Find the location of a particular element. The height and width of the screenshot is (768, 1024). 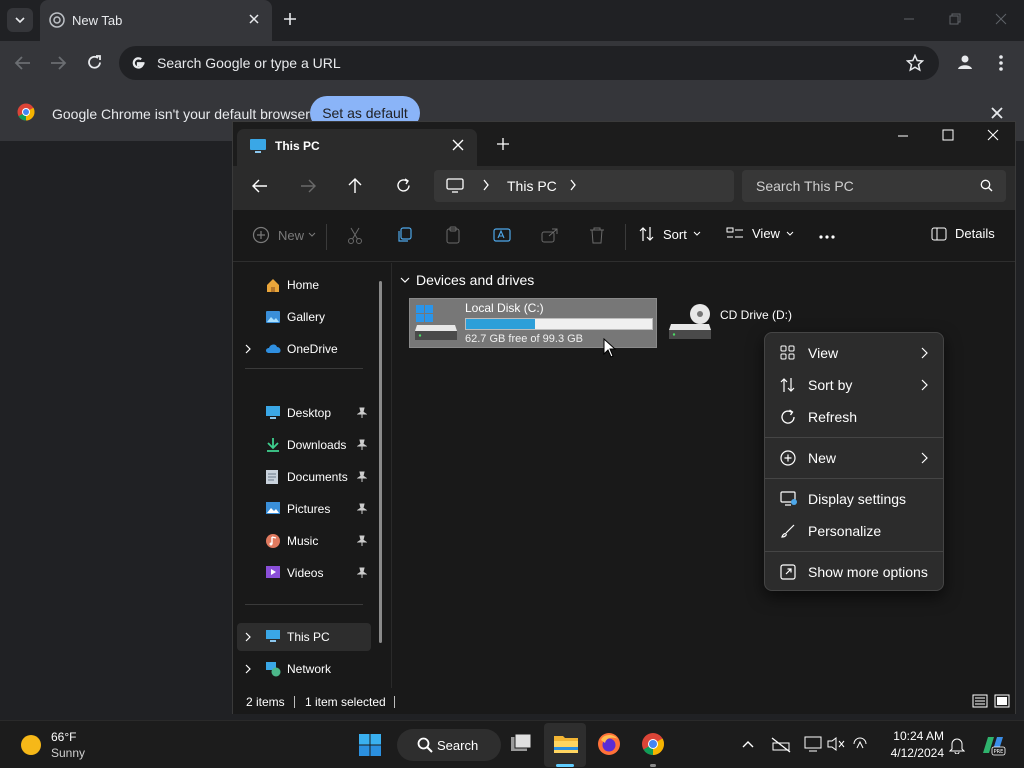

nav-item-network: Network is located at coordinates (303, 669).